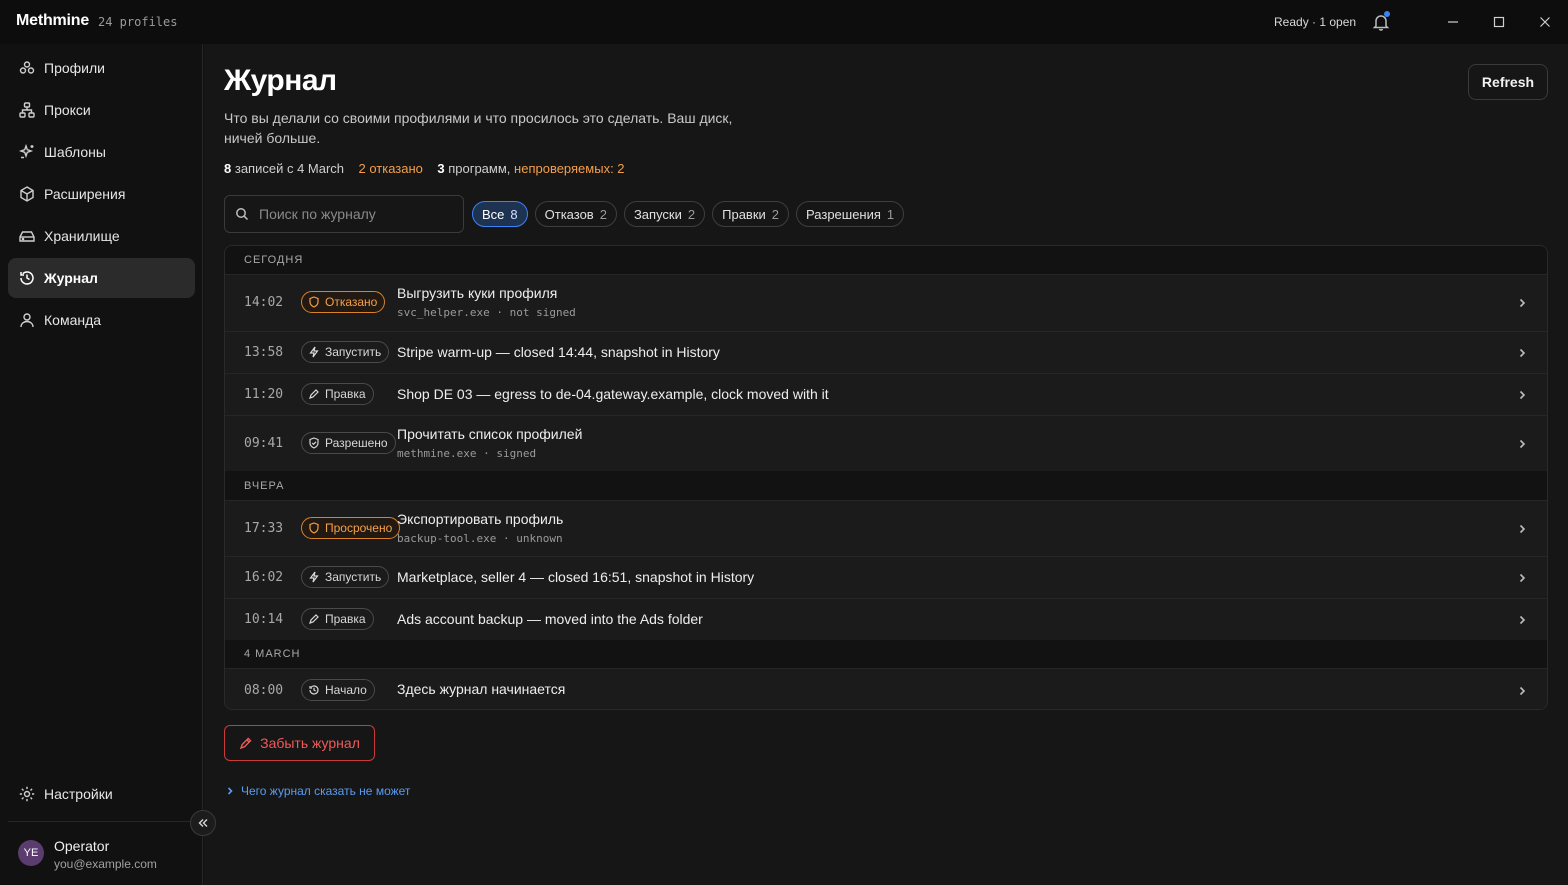 The height and width of the screenshot is (885, 1568). I want to click on app-logo: Methmine, so click(53, 20).